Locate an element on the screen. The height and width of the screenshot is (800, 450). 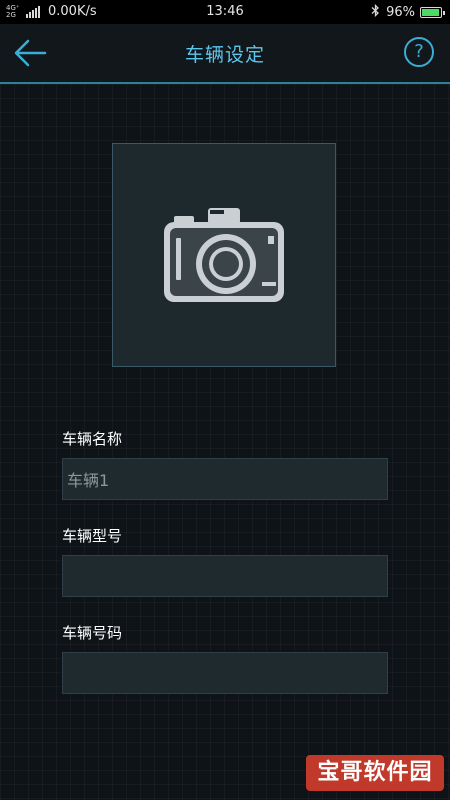
watermark-logo: 宝哥软件园 is located at coordinates (375, 773).